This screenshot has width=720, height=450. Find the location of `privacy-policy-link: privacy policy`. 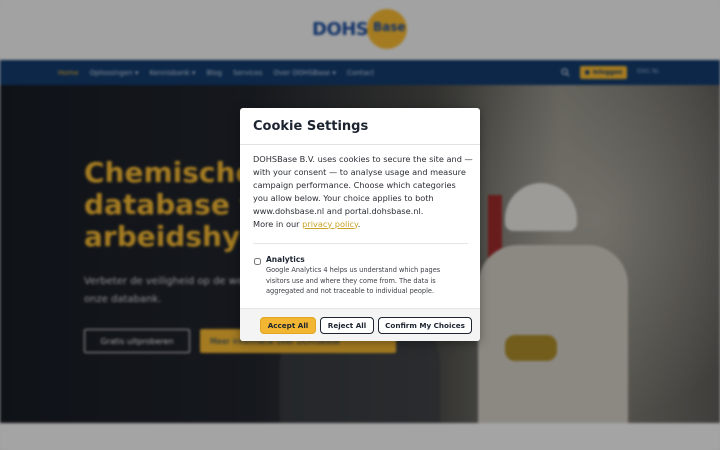

privacy-policy-link: privacy policy is located at coordinates (330, 224).